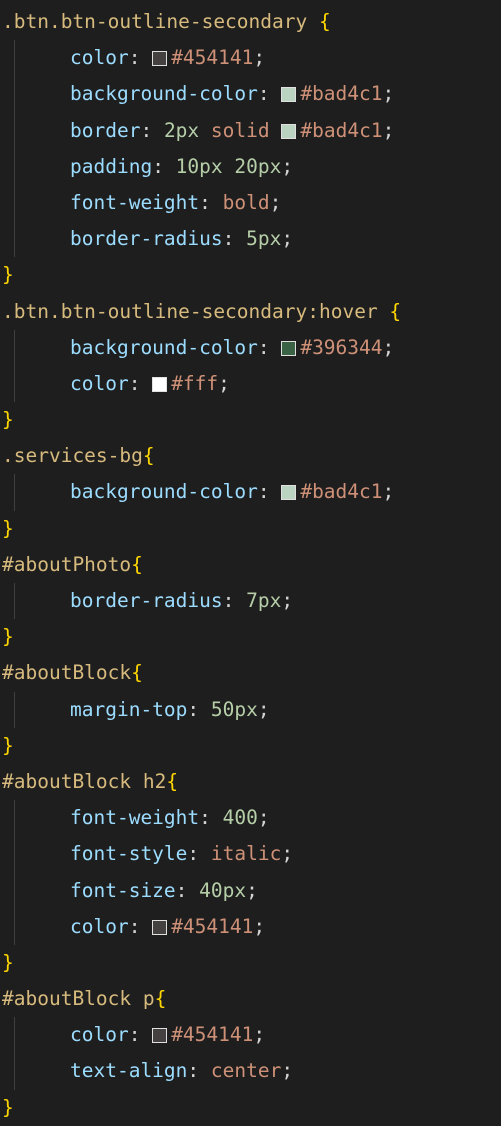 The width and height of the screenshot is (501, 1126). What do you see at coordinates (250, 203) in the screenshot?
I see `code-line: font-weight: bold;` at bounding box center [250, 203].